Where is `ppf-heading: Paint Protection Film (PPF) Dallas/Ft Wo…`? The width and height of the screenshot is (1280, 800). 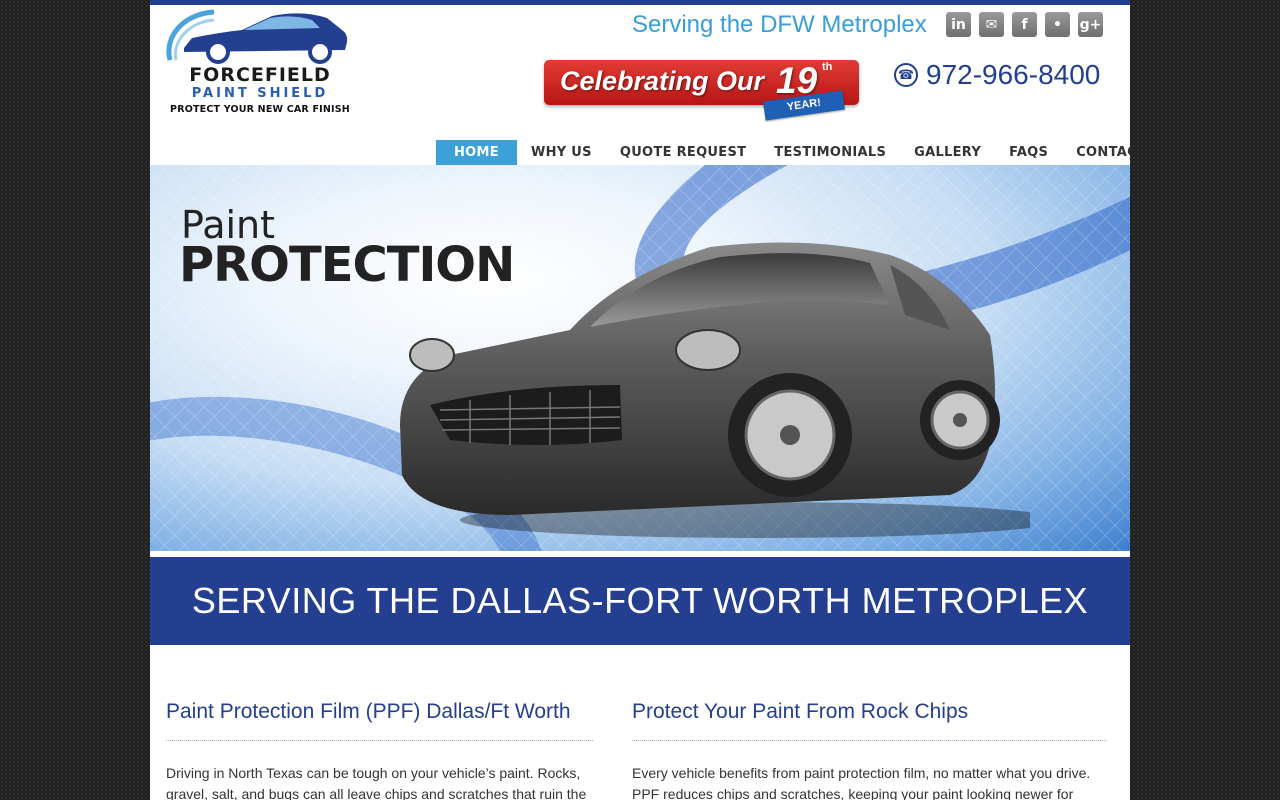
ppf-heading: Paint Protection Film (PPF) Dallas/Ft Wo… is located at coordinates (368, 711).